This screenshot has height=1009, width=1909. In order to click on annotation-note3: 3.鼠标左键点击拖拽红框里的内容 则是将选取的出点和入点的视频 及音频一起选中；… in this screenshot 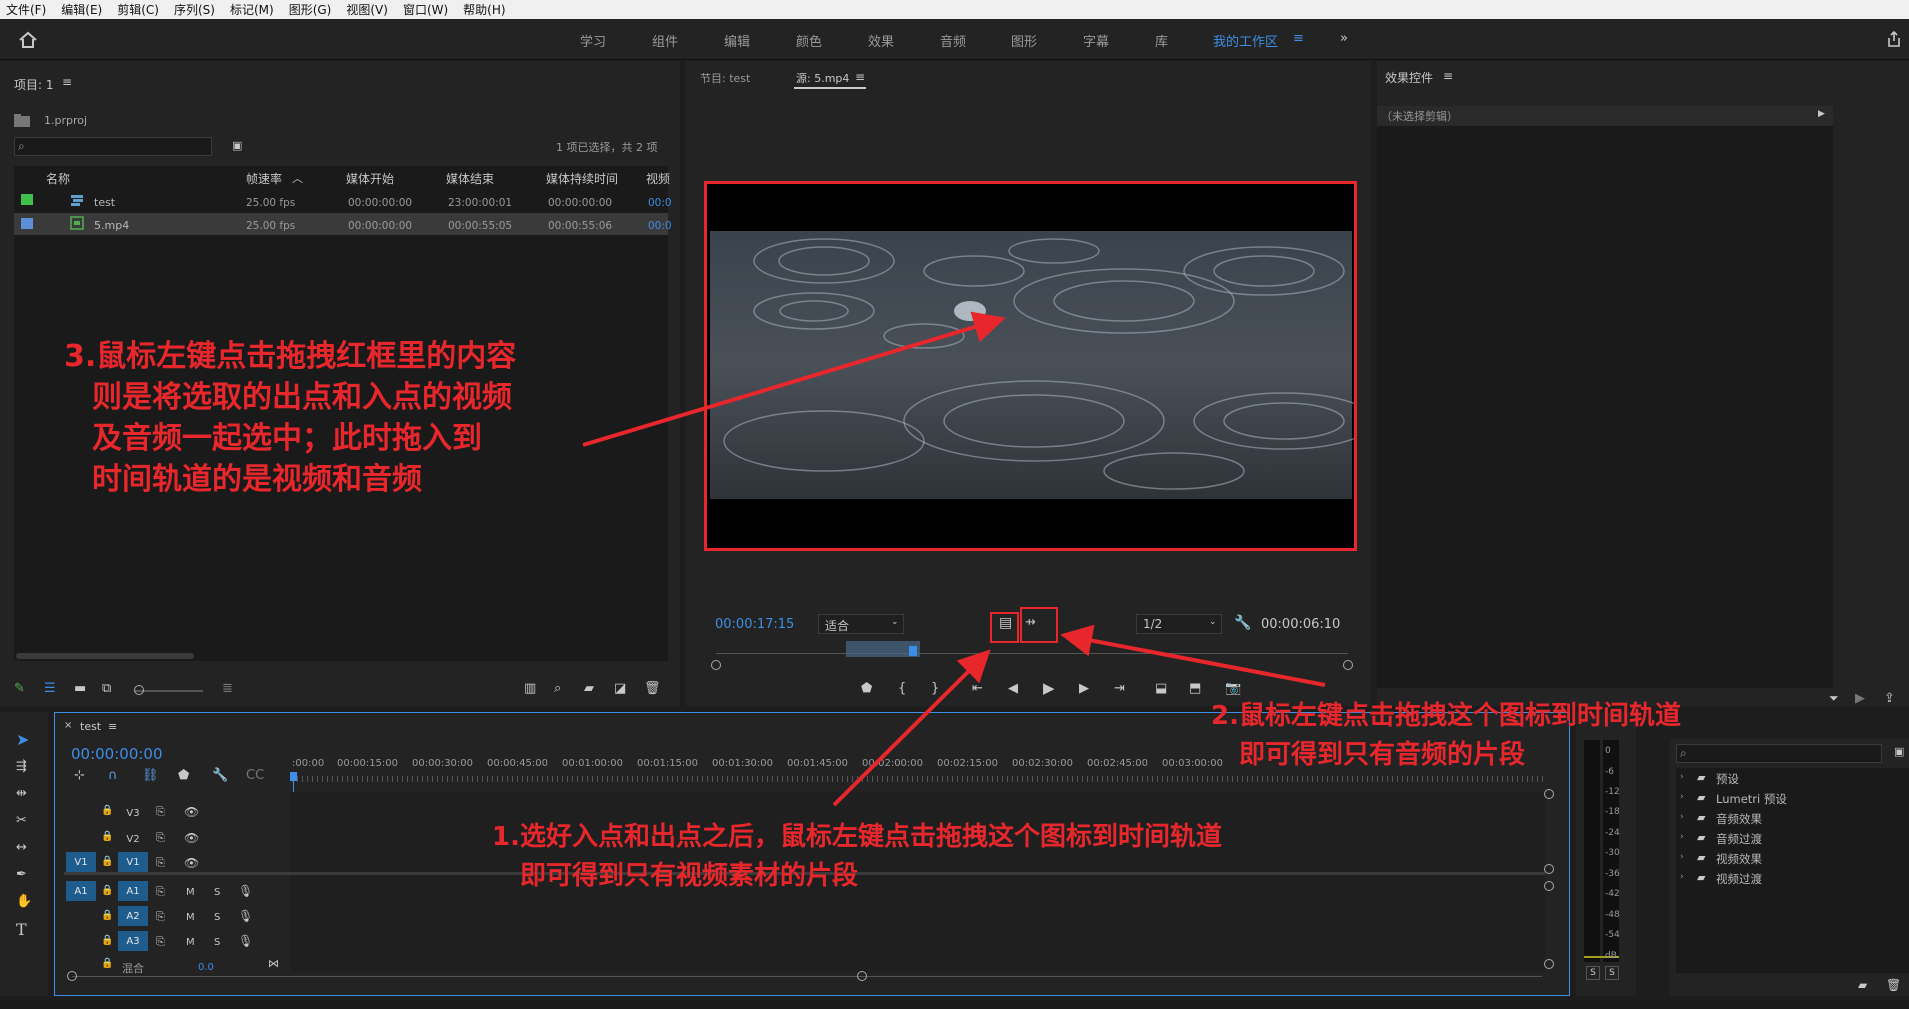, I will do `click(290, 418)`.